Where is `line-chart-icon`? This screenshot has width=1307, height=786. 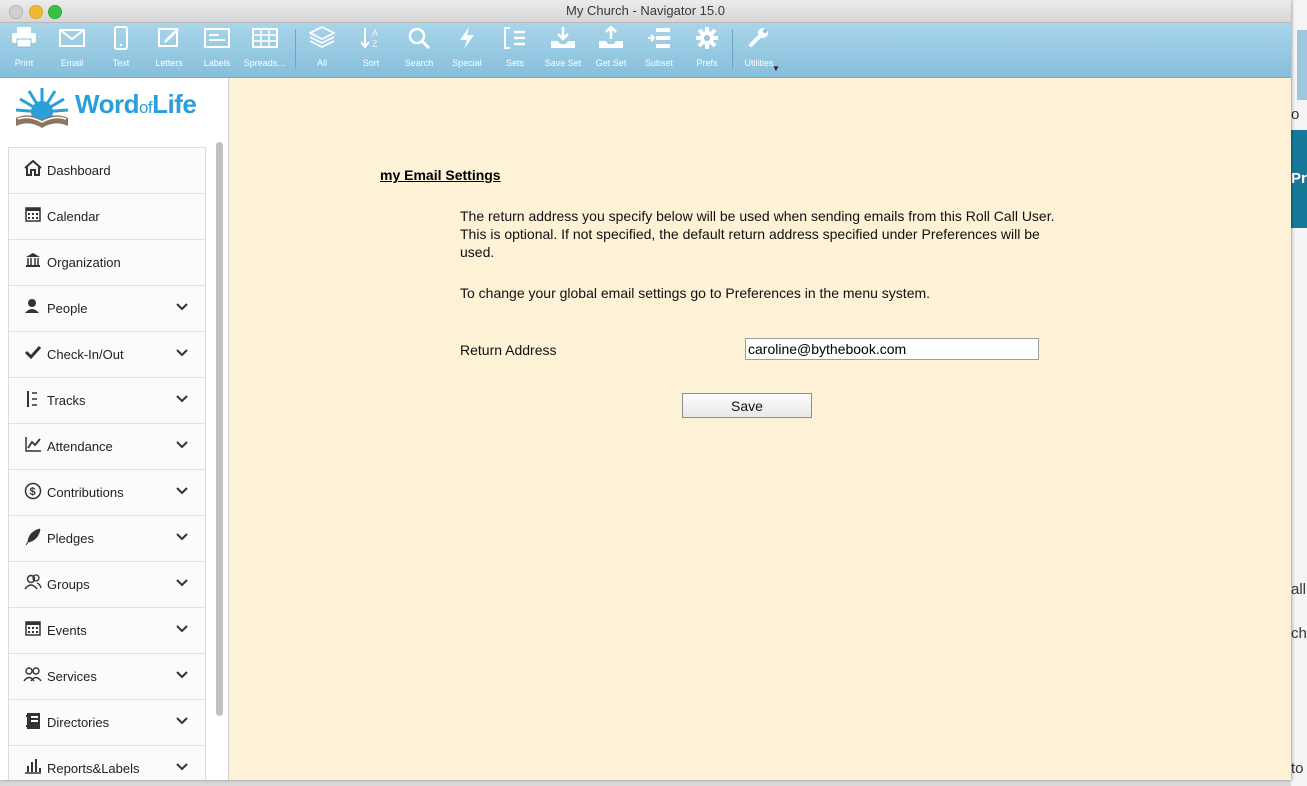
line-chart-icon is located at coordinates (33, 446).